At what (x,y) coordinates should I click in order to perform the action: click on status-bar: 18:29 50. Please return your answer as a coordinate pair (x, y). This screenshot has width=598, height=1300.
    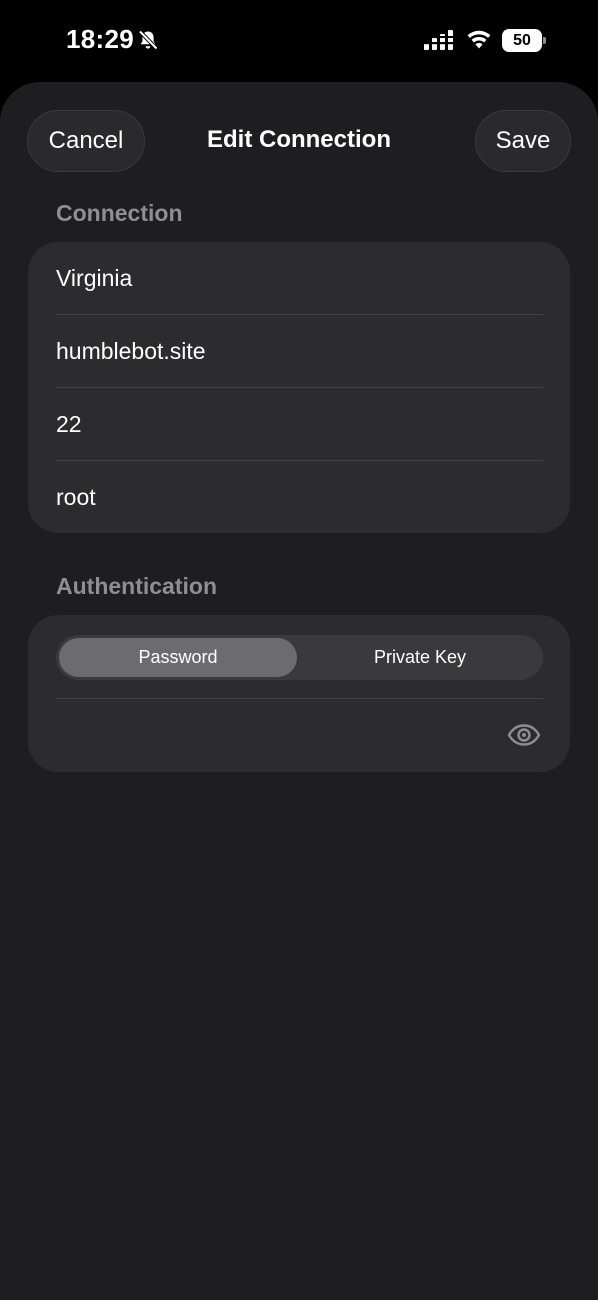
    Looking at the image, I should click on (299, 41).